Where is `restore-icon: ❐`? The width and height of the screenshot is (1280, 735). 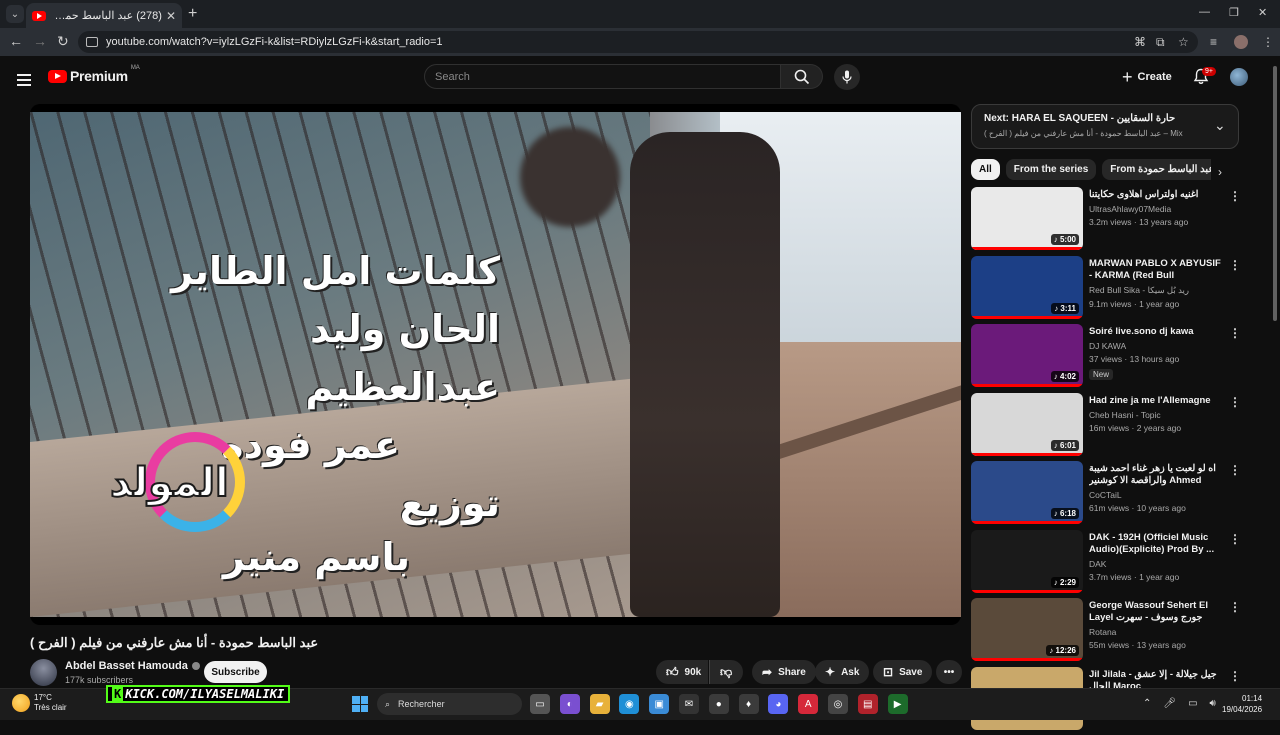
restore-icon: ❐ is located at coordinates (1234, 12).